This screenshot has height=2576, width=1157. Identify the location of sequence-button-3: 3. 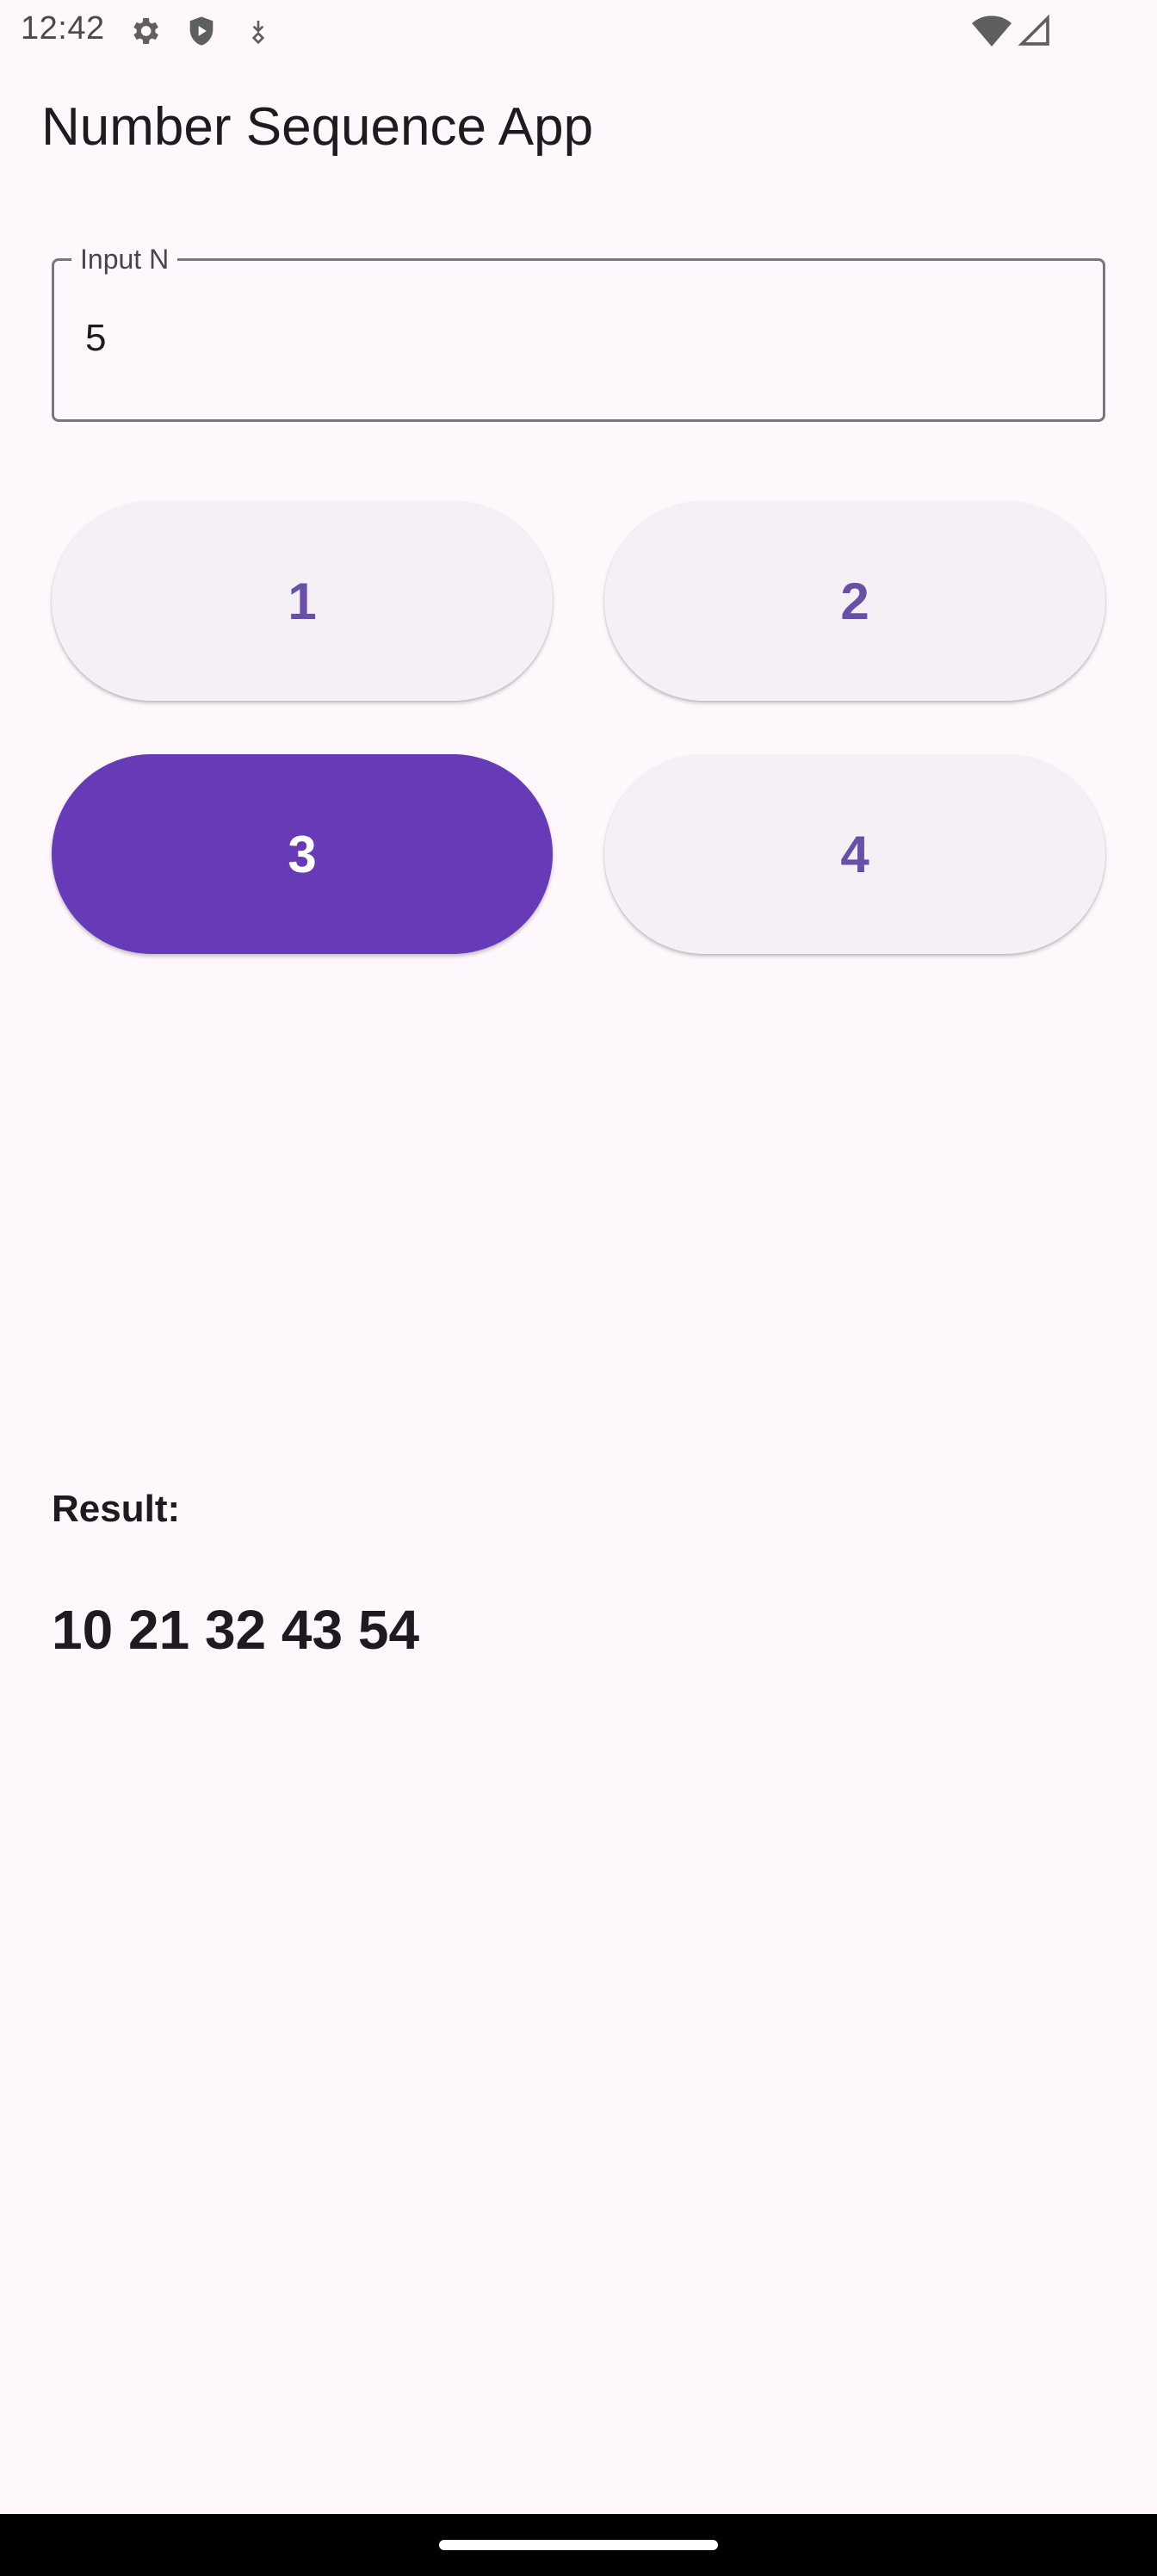
(303, 854).